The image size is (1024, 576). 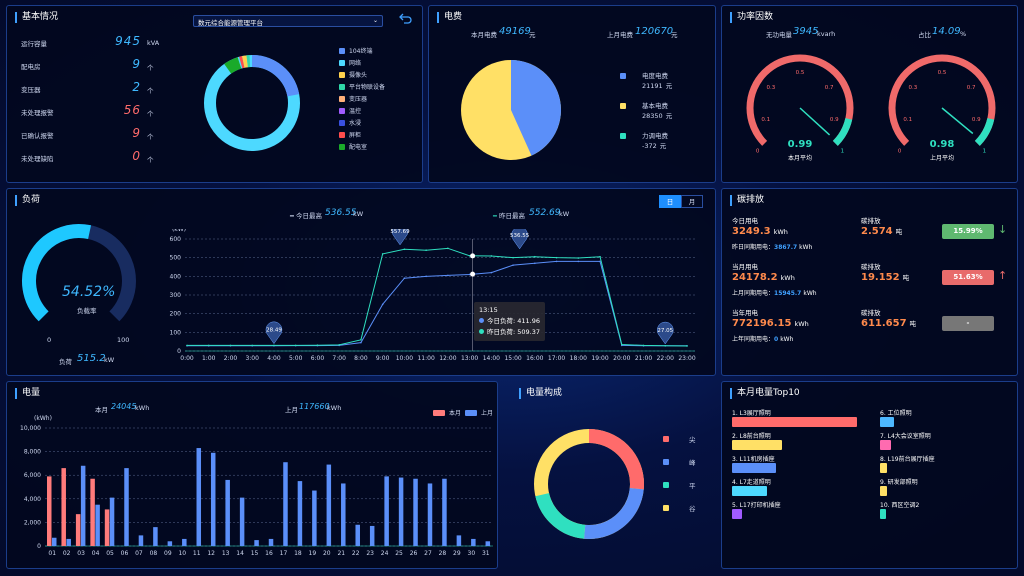 What do you see at coordinates (756, 505) in the screenshot?
I see `top10-item-label: 5. L17打印机插座` at bounding box center [756, 505].